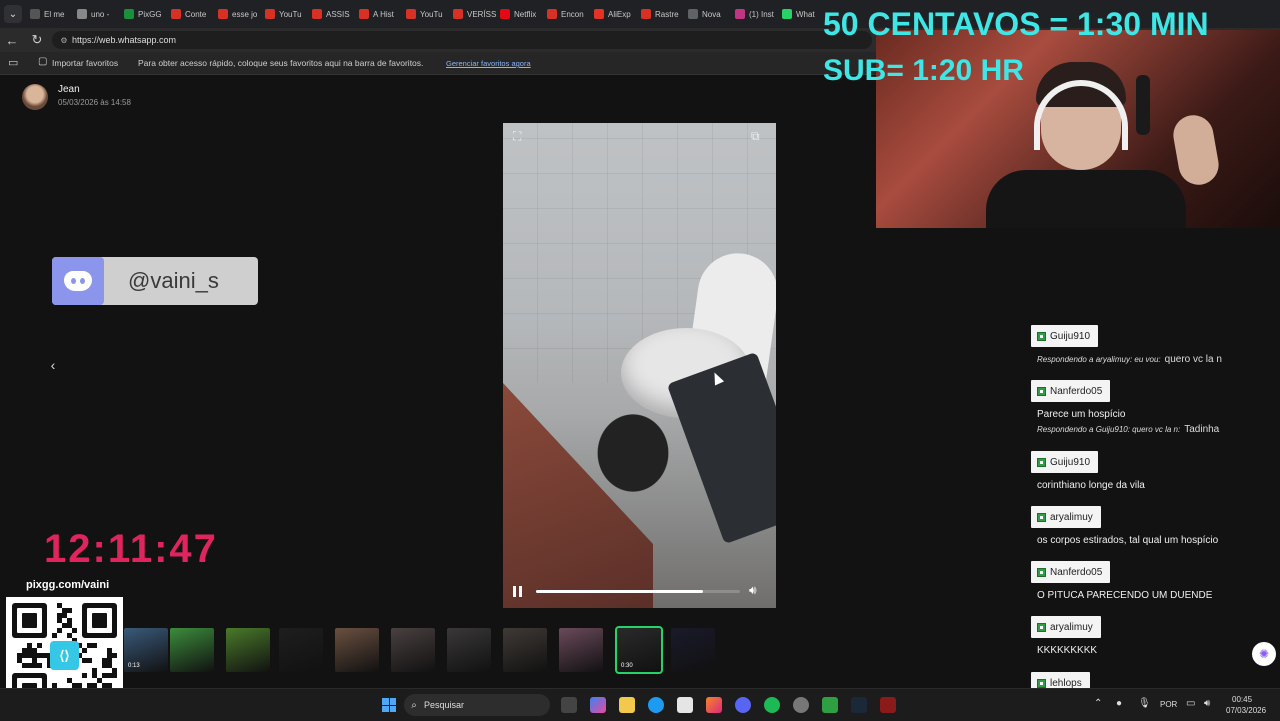 The image size is (1280, 721). I want to click on manage-bookmarks-link: Gerenciar favoritos agora, so click(488, 63).